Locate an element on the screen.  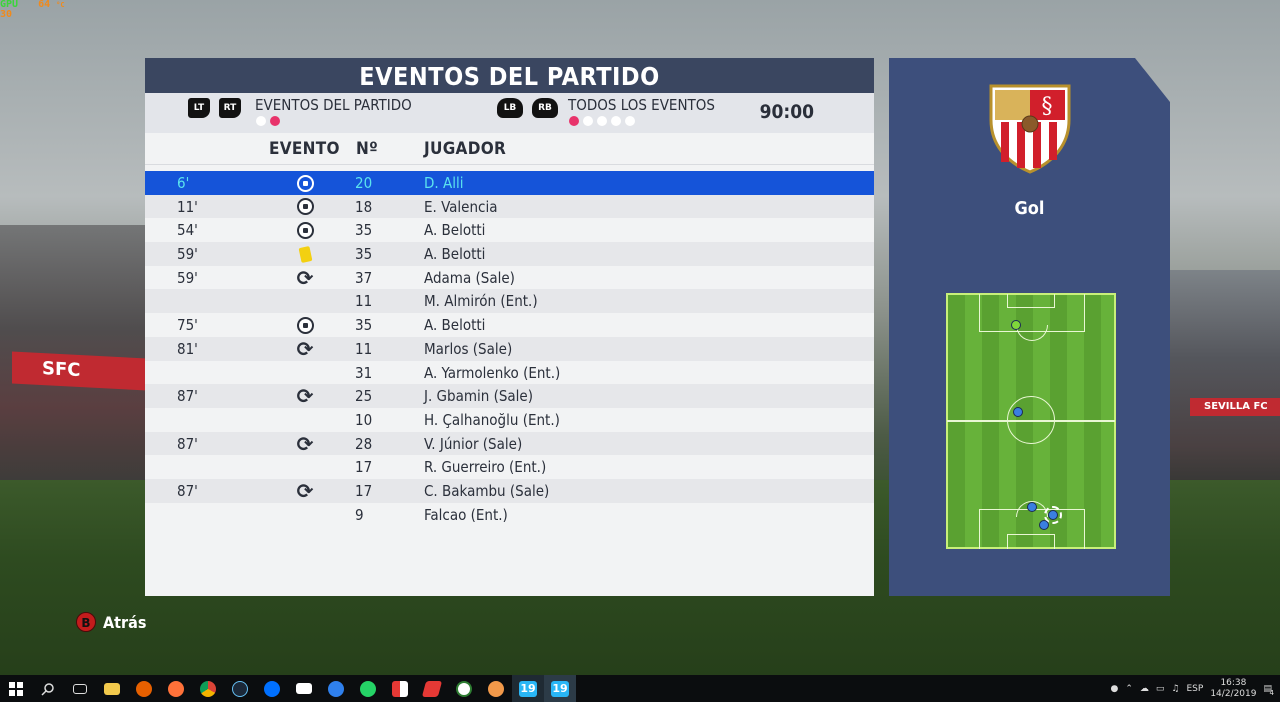
language-indicator: ESP is located at coordinates (1195, 689).